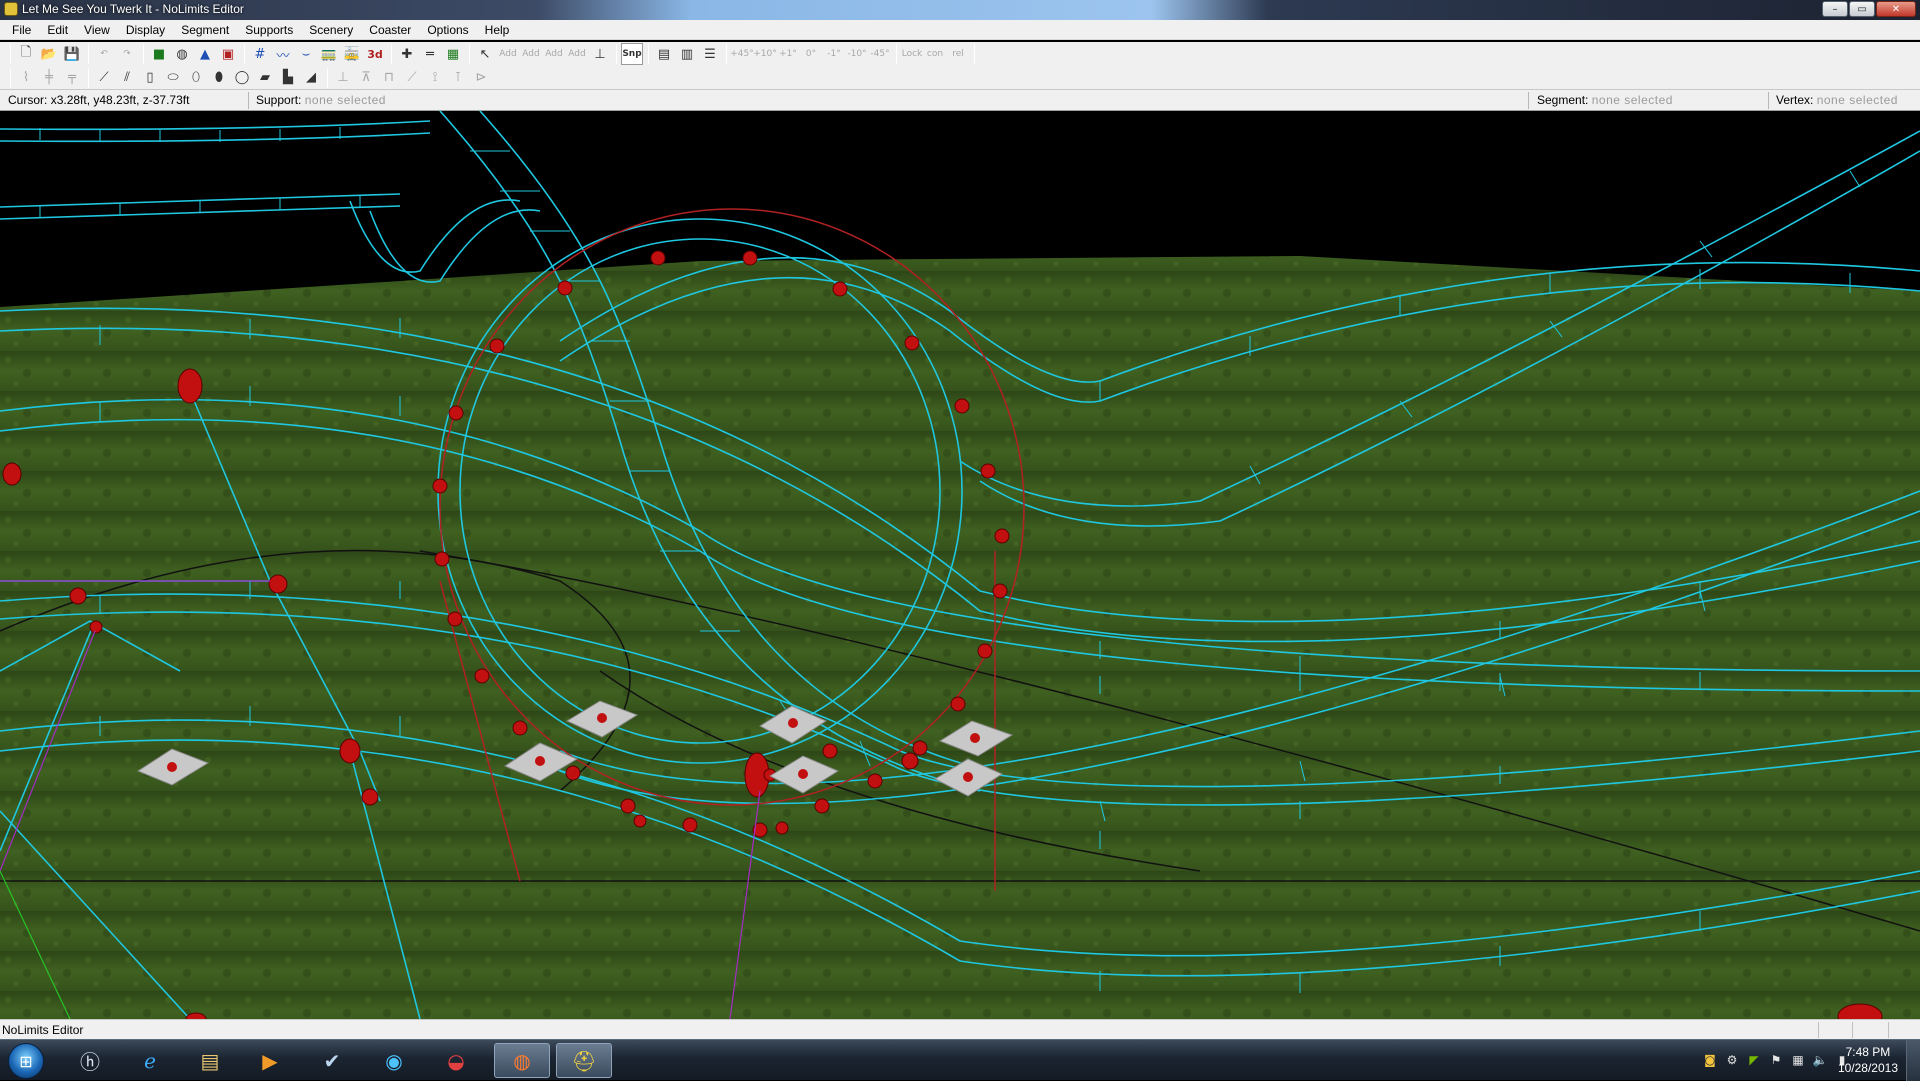 This screenshot has height=1081, width=1920. Describe the element at coordinates (26, 1061) in the screenshot. I see `start-button: ⊞` at that location.